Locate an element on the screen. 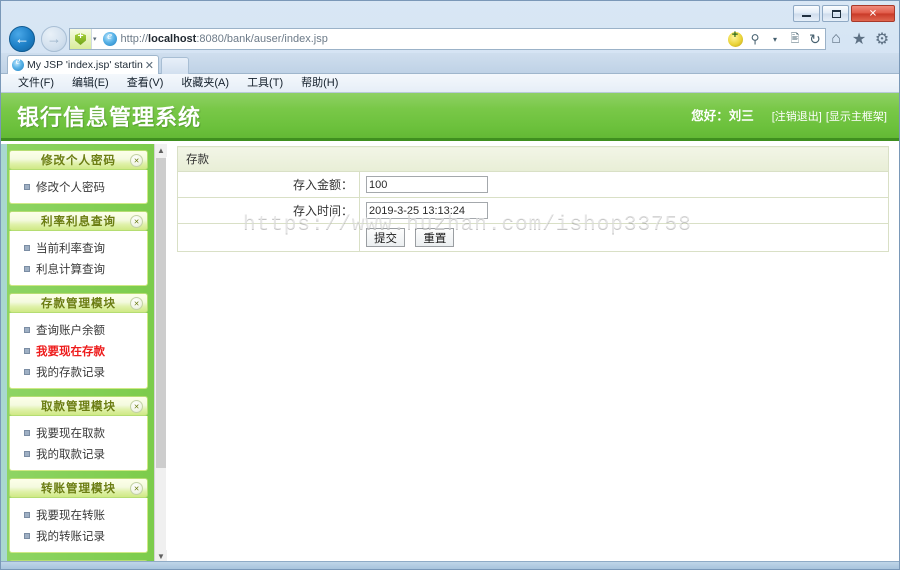 The width and height of the screenshot is (900, 570). sidebar-group-header-password: 修改个人密码 ✕ is located at coordinates (78, 160).